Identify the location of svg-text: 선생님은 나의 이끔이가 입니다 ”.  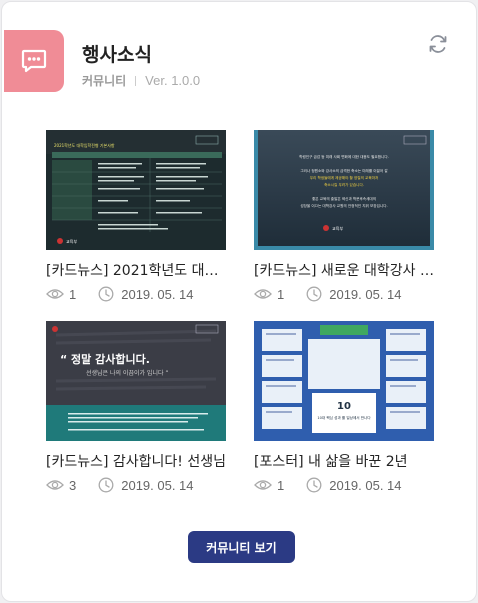
(127, 373).